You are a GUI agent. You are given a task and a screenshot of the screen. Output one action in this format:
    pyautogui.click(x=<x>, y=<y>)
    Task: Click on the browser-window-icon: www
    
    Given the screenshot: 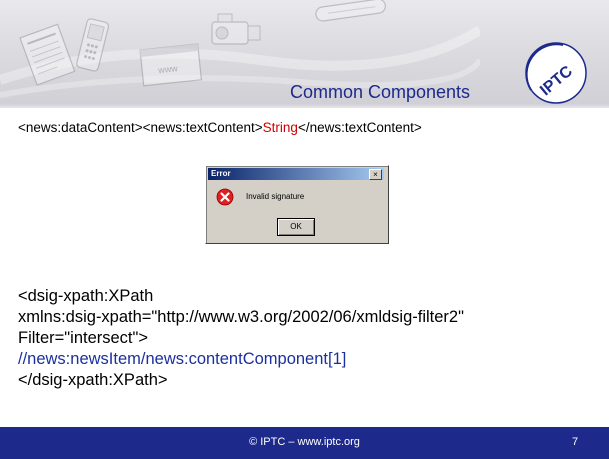 What is the action you would take?
    pyautogui.click(x=171, y=65)
    